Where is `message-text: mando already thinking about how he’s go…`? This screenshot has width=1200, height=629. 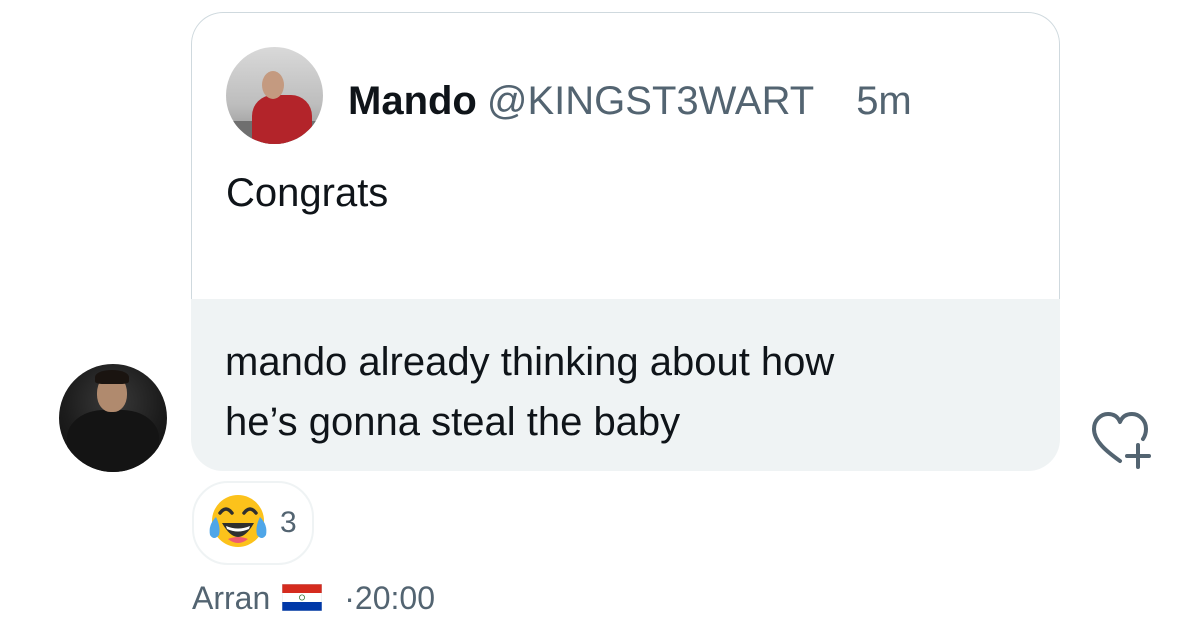
message-text: mando already thinking about how he’s go… is located at coordinates (625, 392).